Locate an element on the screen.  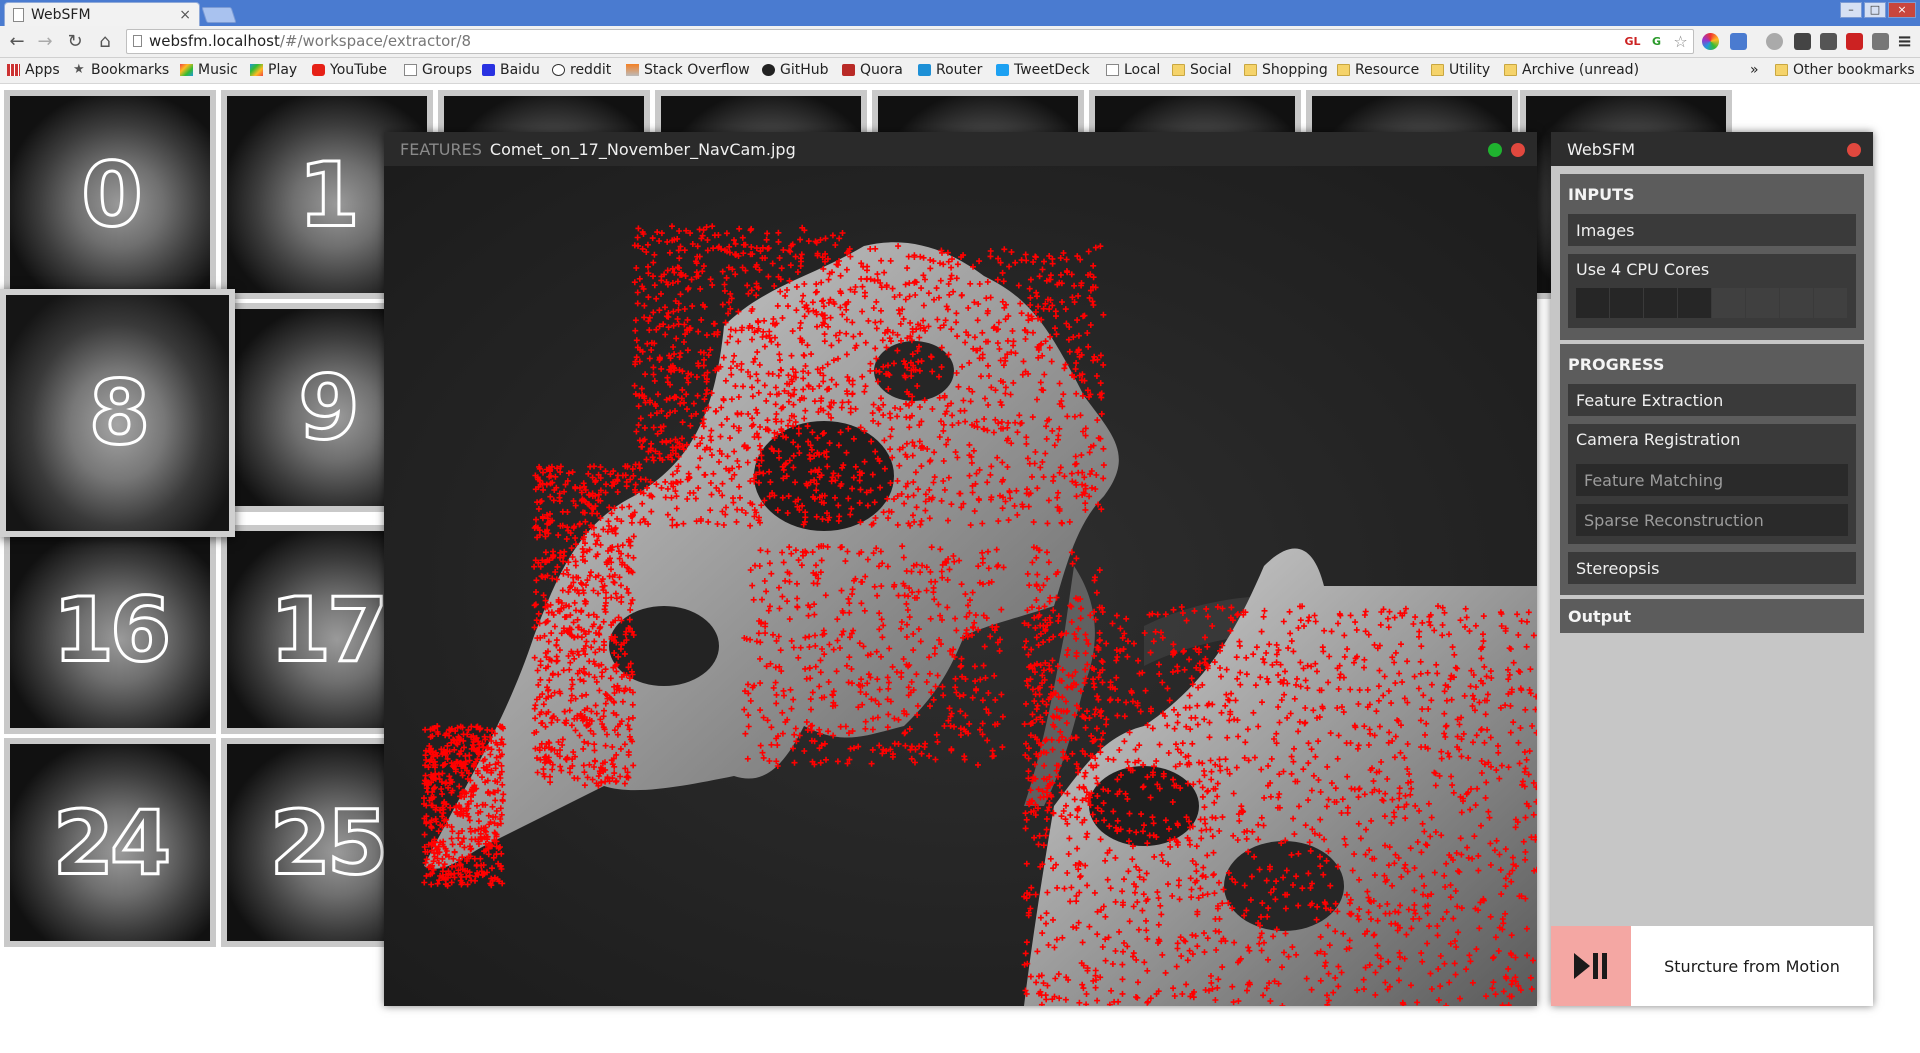
restore-button: □ is located at coordinates (1875, 10).